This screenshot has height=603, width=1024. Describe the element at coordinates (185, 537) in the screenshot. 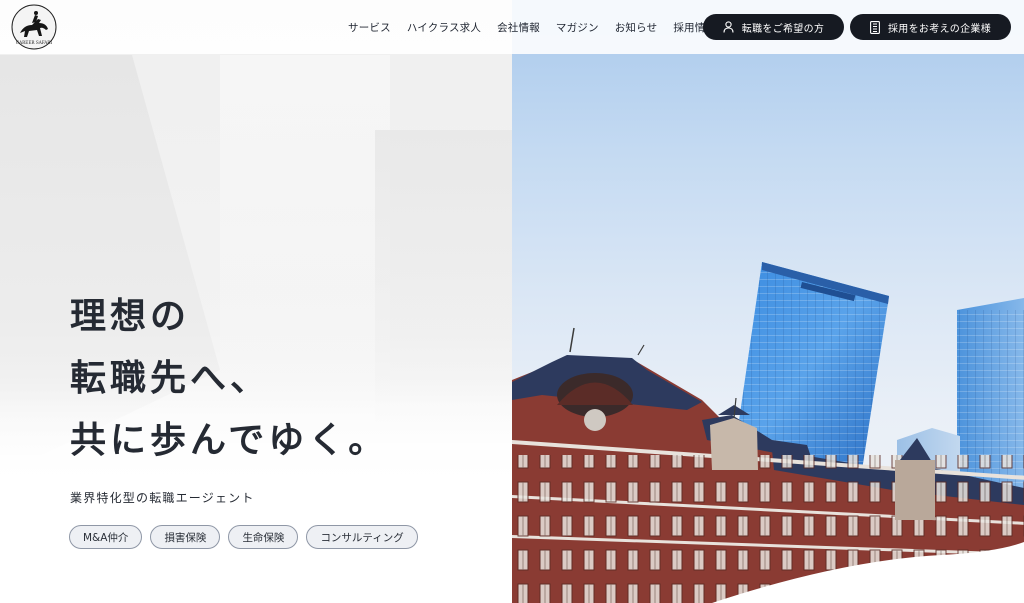

I see `tag-non-life-insurance: 損害保険` at that location.